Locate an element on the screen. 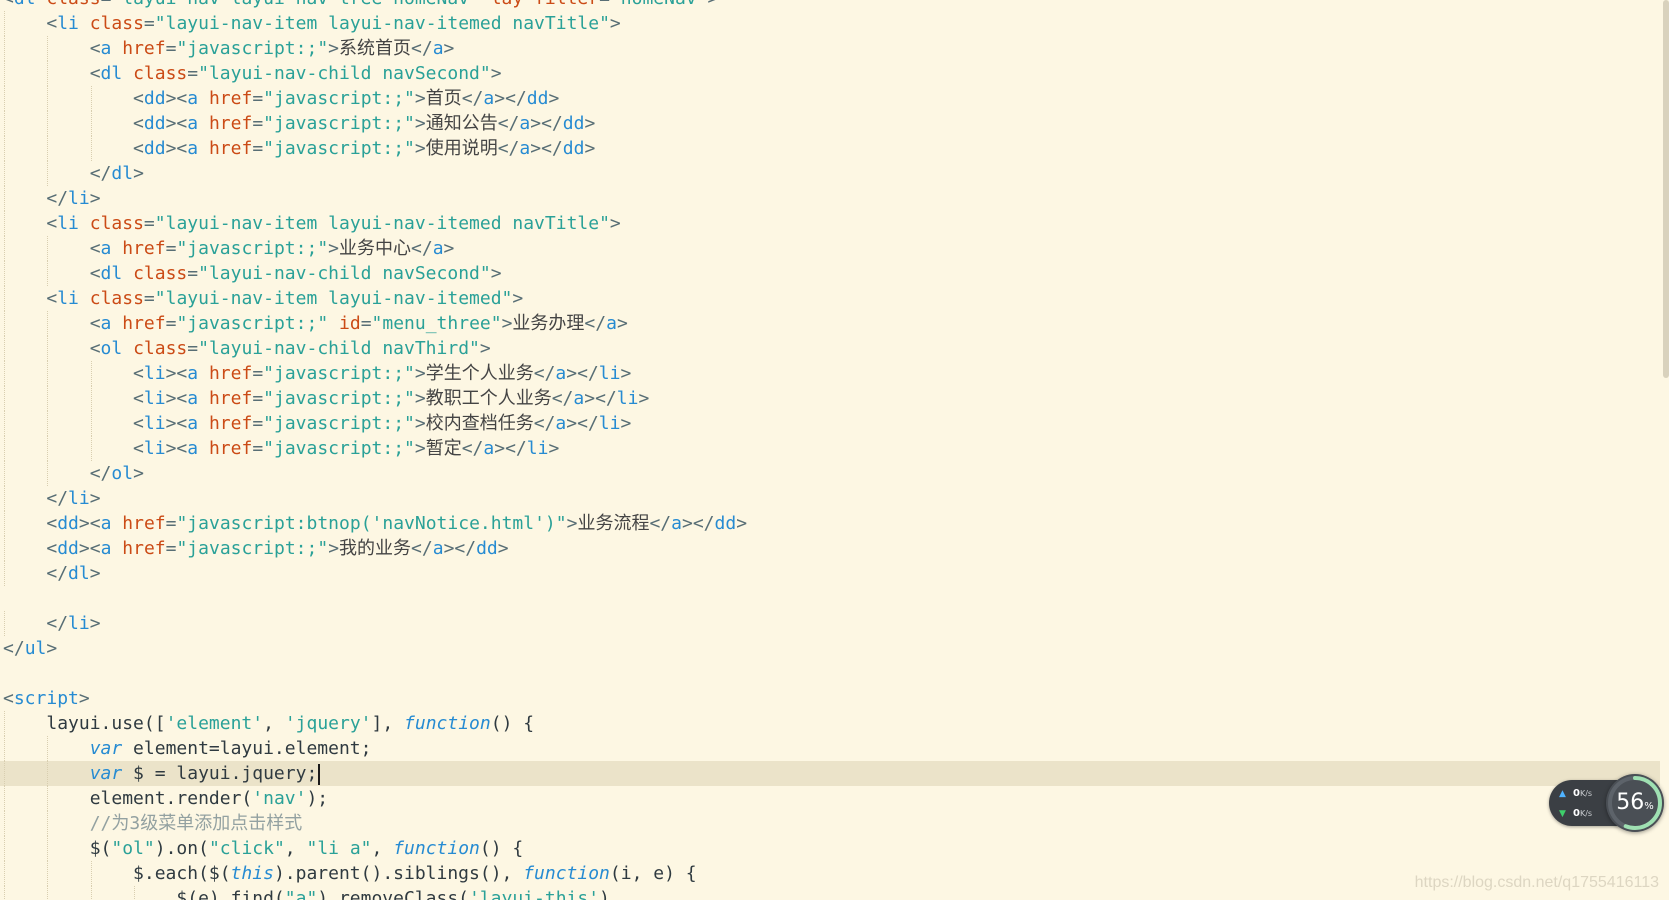 Image resolution: width=1669 pixels, height=900 pixels. code-token: script is located at coordinates (46, 698).